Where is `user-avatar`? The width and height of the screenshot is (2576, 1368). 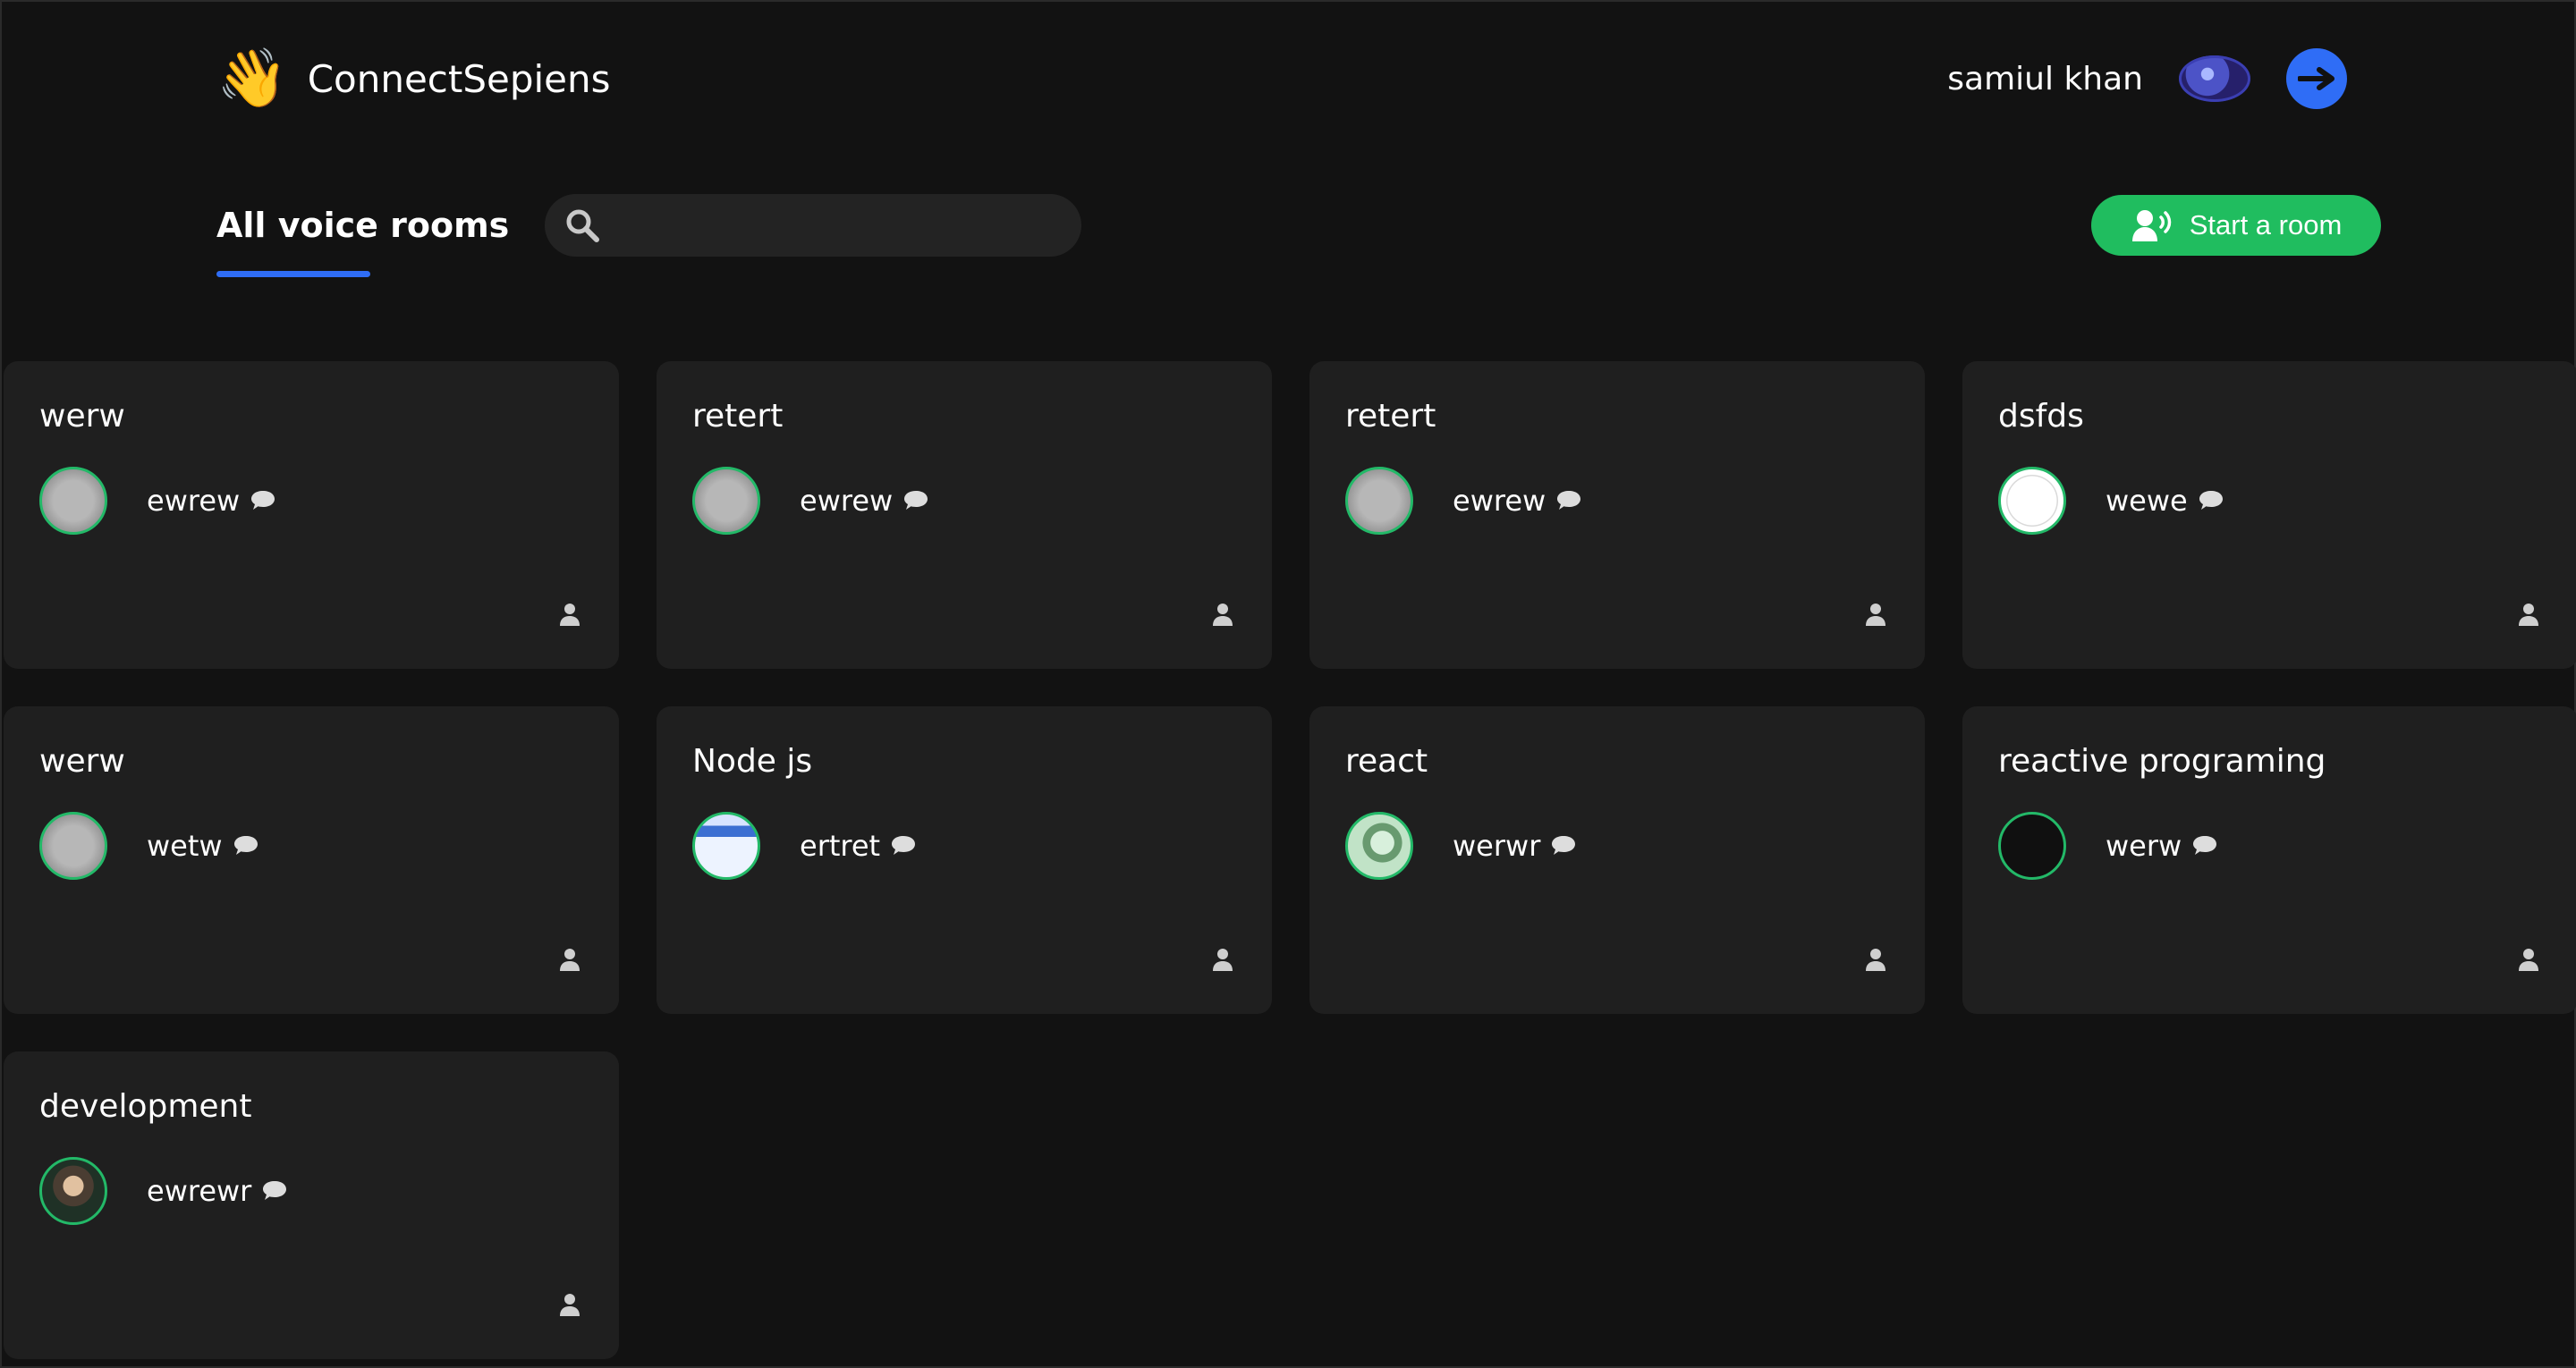 user-avatar is located at coordinates (2214, 78).